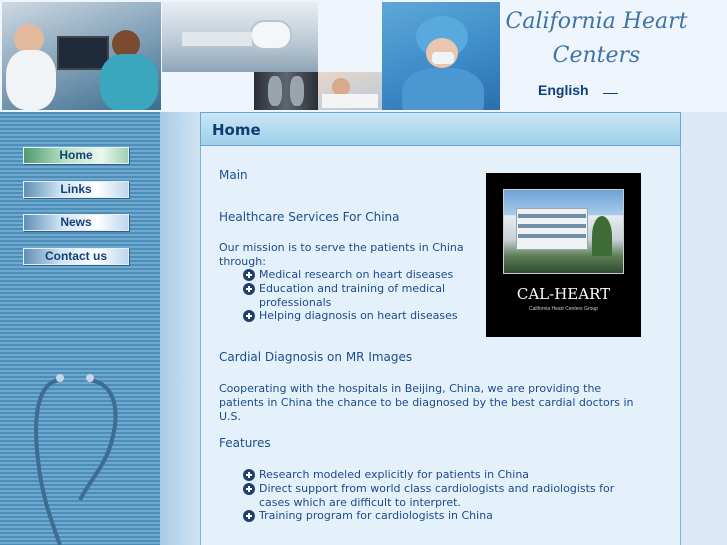  Describe the element at coordinates (441, 56) in the screenshot. I see `surgeon-photo` at that location.